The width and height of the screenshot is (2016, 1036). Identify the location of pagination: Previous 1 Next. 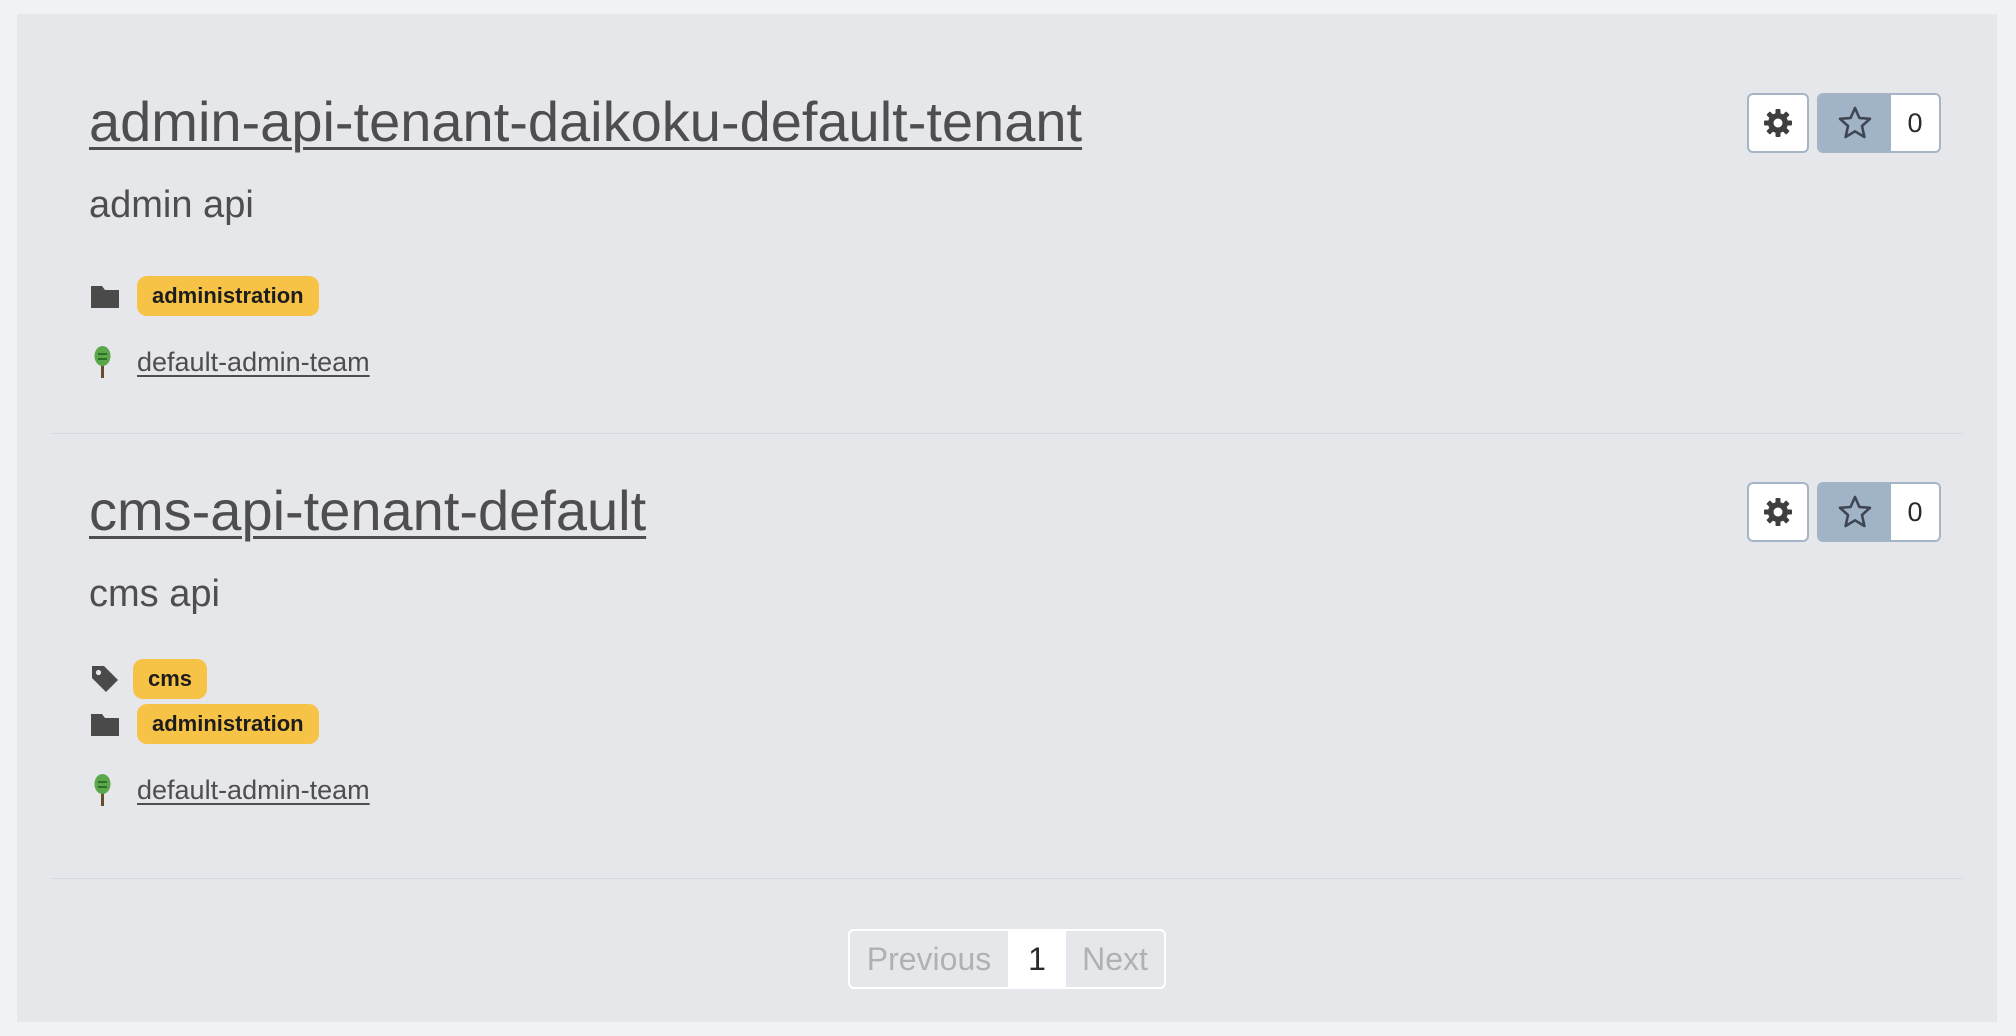
(1007, 959).